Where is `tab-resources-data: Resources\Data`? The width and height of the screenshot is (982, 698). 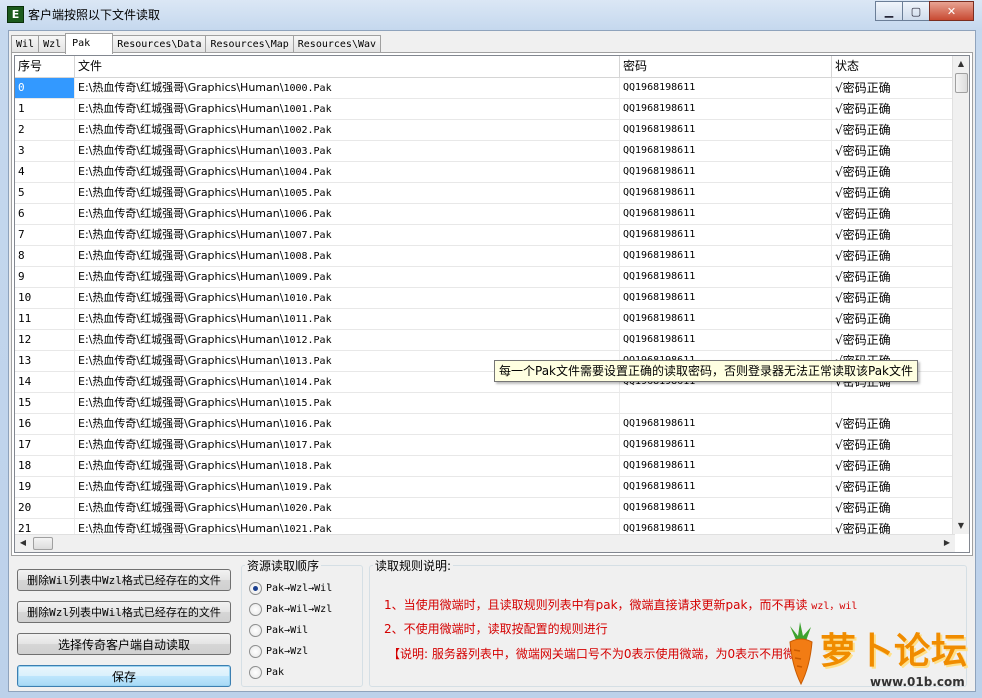
tab-resources-data: Resources\Data is located at coordinates (159, 44).